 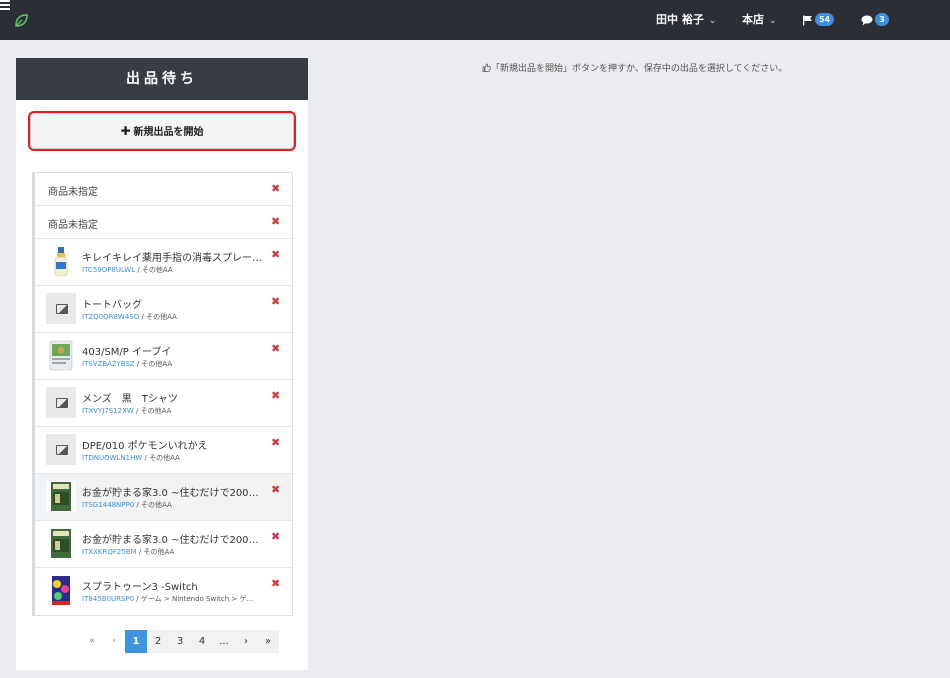 What do you see at coordinates (475, 20) in the screenshot?
I see `top-navbar: 田中 裕子 ⌄ 本店 ⌄ 54 3` at bounding box center [475, 20].